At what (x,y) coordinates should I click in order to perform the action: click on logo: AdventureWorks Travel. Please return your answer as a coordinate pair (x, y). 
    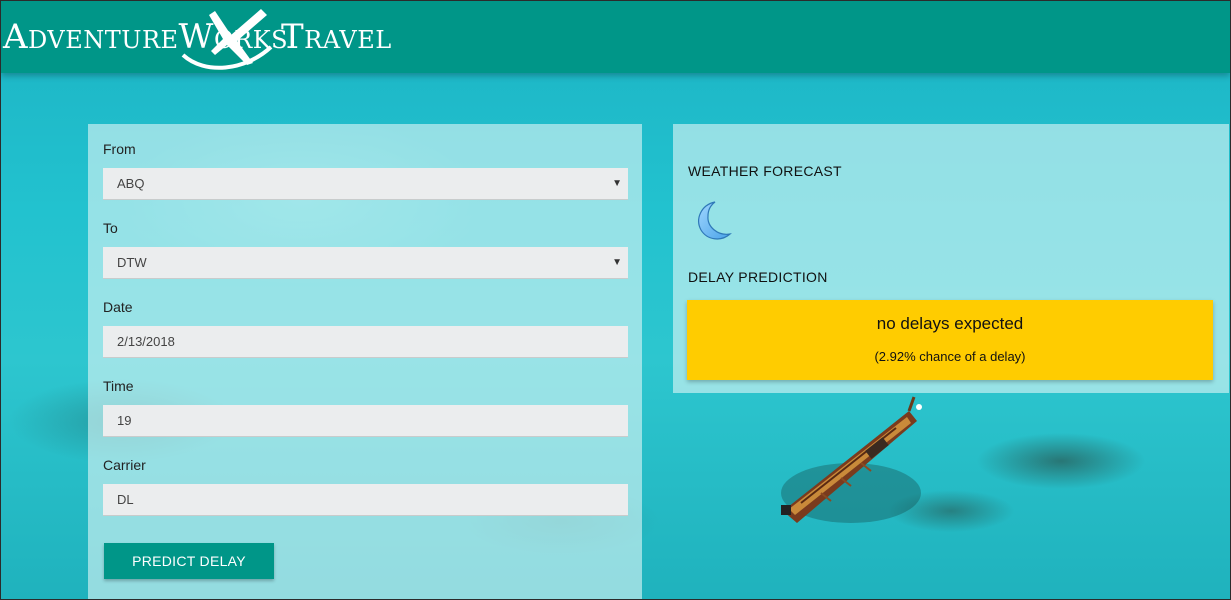
    Looking at the image, I should click on (197, 37).